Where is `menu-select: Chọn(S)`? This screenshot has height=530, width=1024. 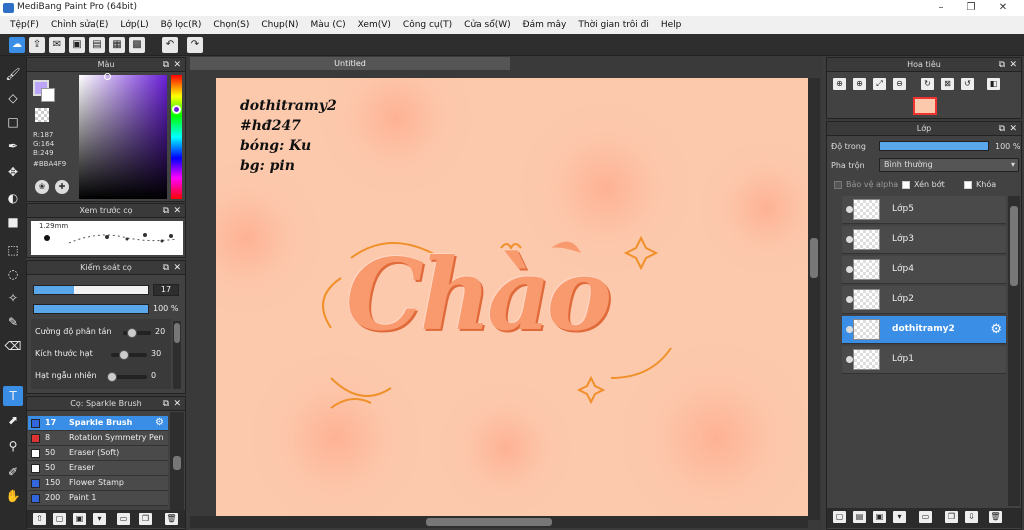 menu-select: Chọn(S) is located at coordinates (231, 25).